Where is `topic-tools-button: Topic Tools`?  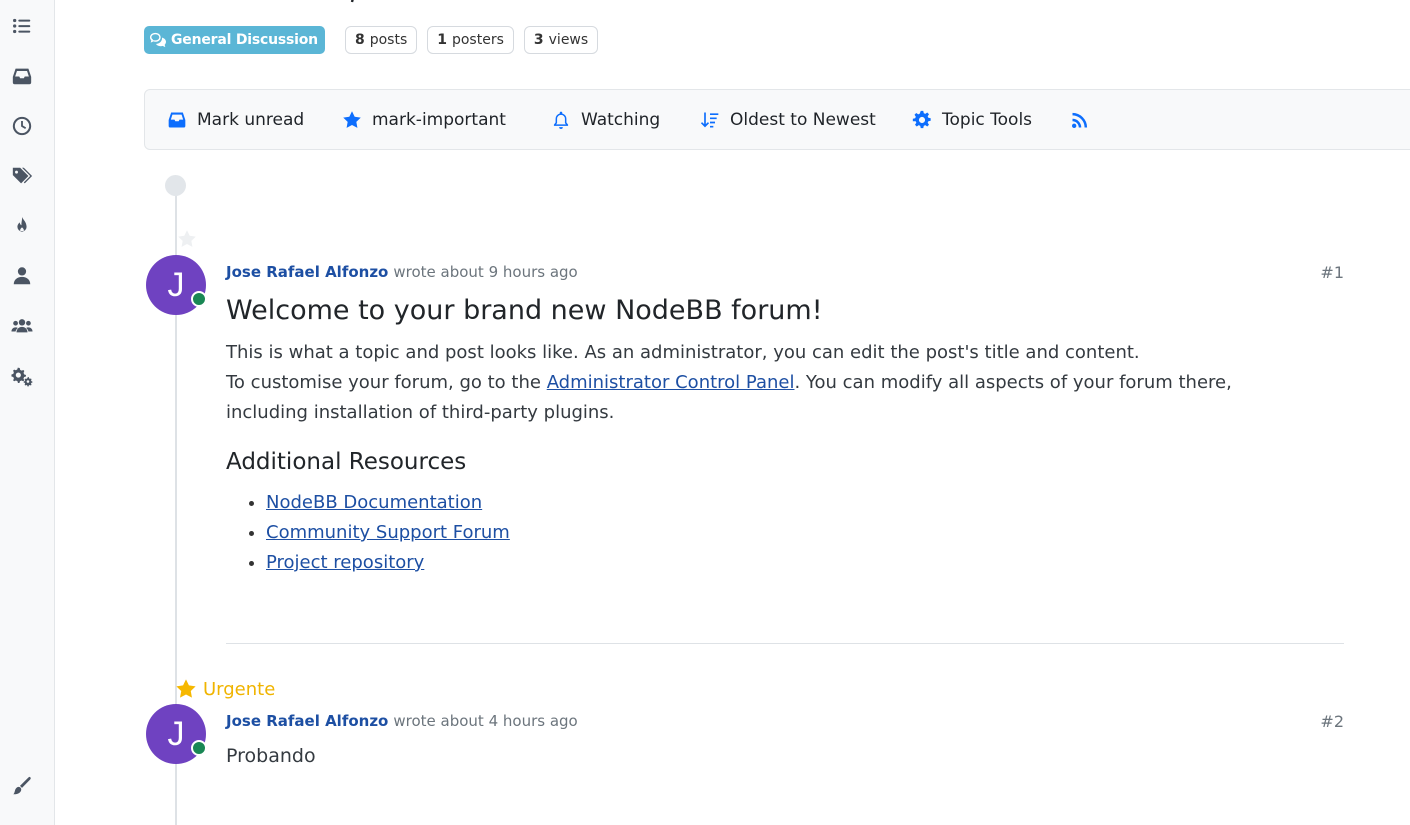
topic-tools-button: Topic Tools is located at coordinates (972, 119).